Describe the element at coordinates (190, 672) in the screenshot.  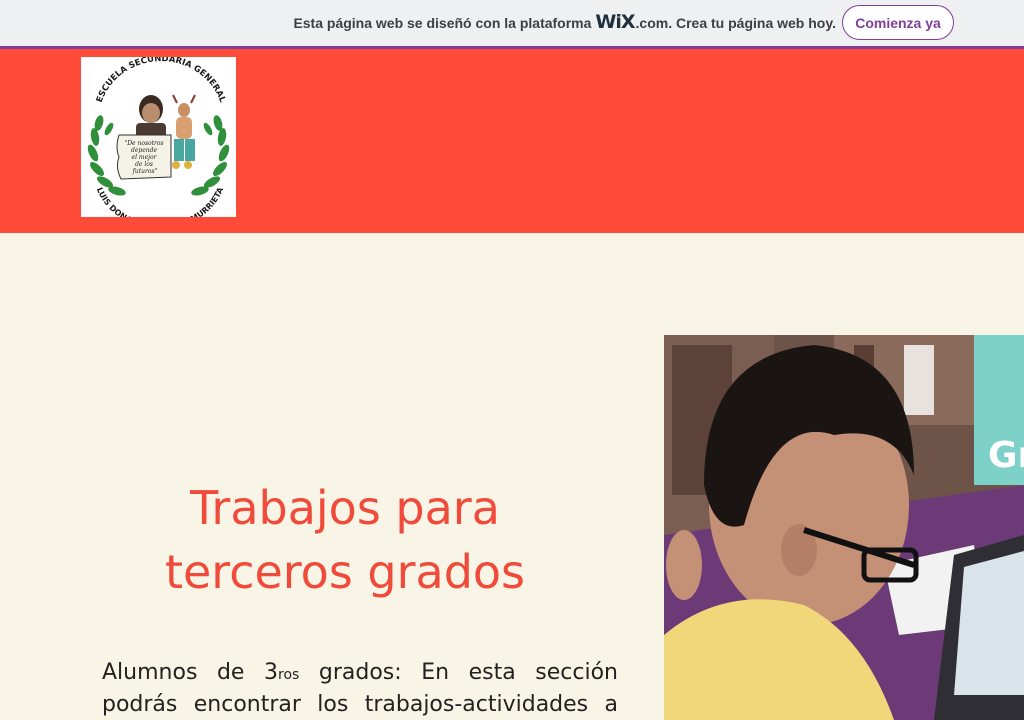
I see `intro-prefix: Alumnos de 3` at that location.